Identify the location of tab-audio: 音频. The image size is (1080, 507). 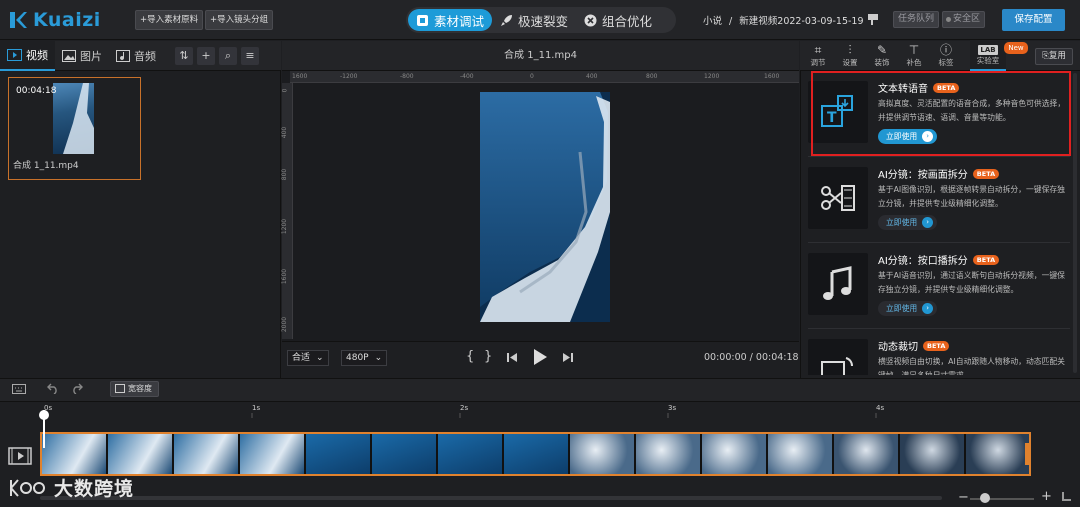
(136, 56).